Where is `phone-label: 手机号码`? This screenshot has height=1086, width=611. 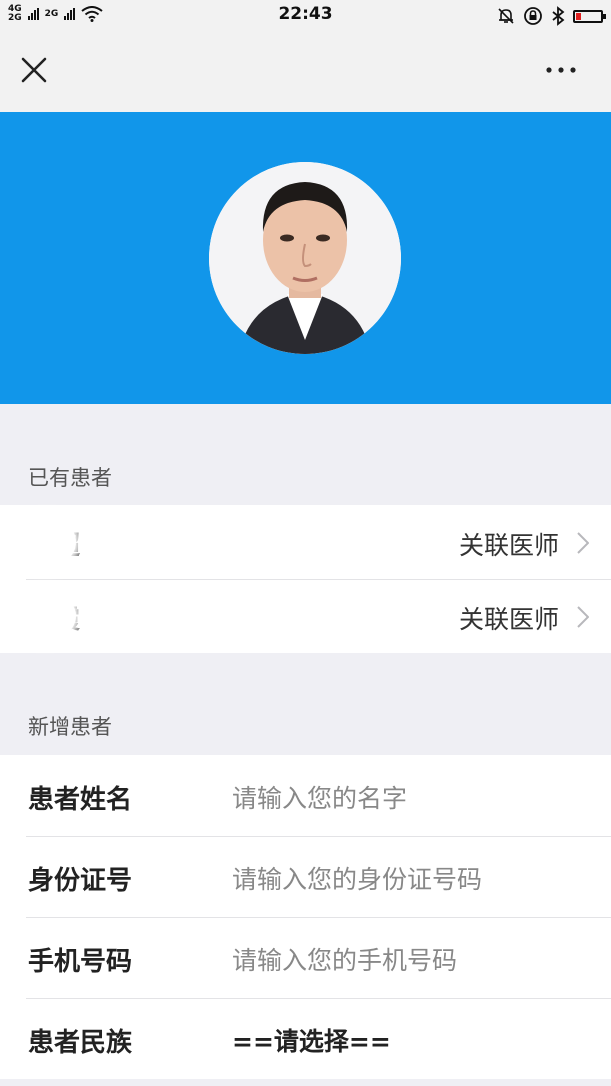 phone-label: 手机号码 is located at coordinates (80, 962).